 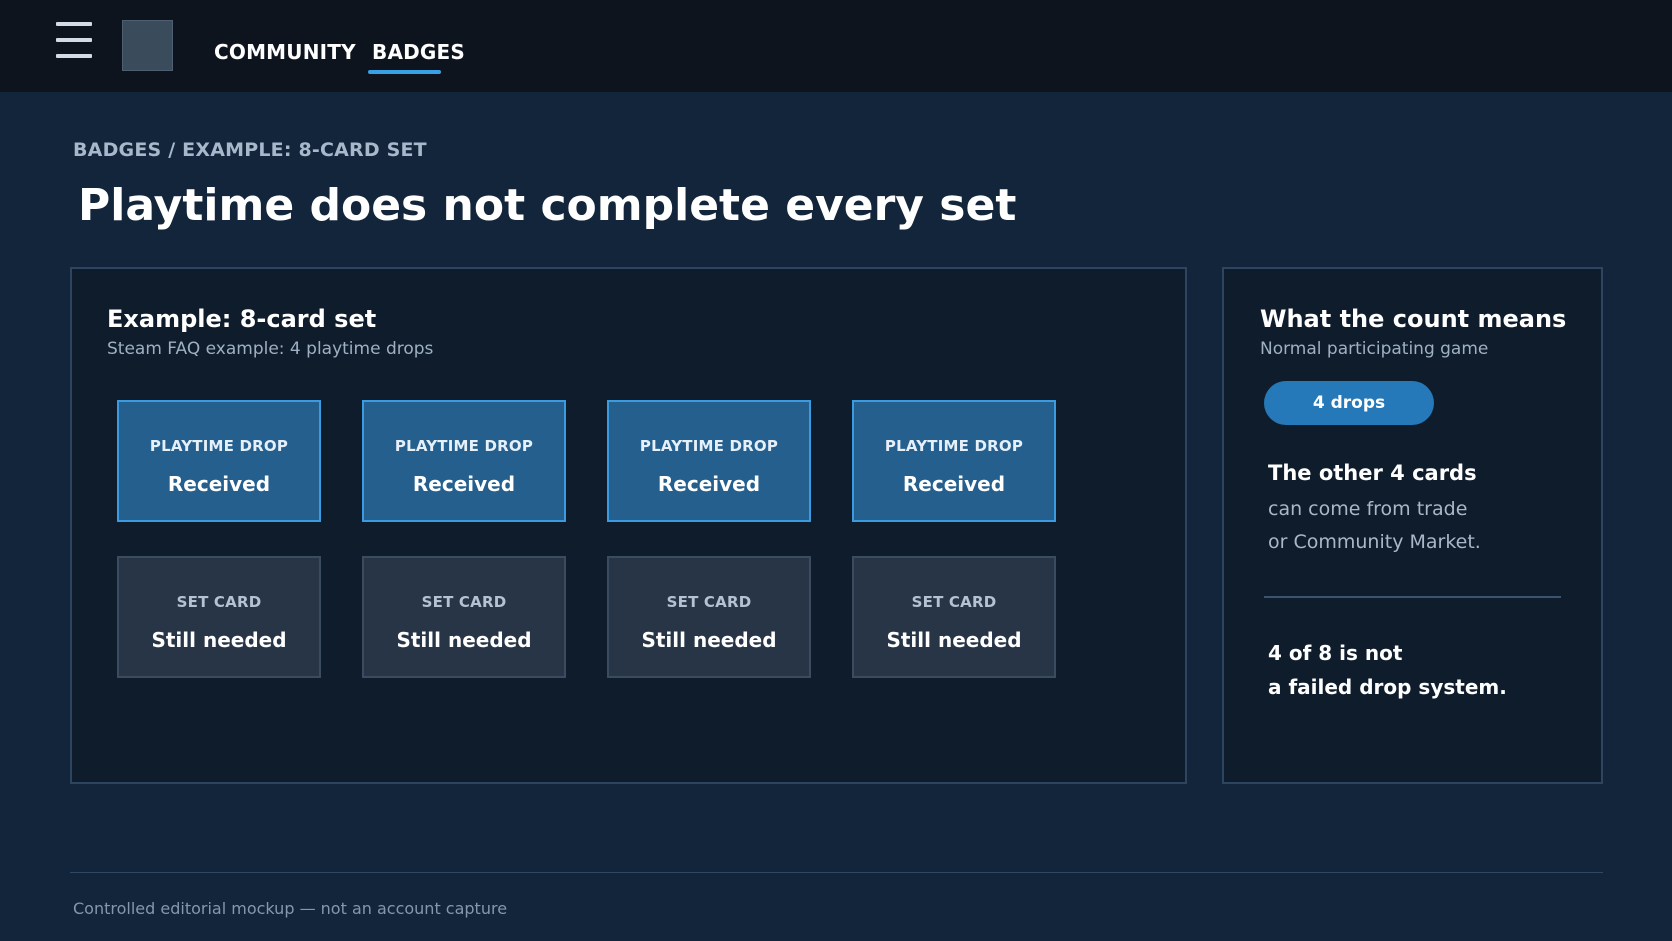 What do you see at coordinates (836, 46) in the screenshot?
I see `top-nav-bar: COMMUNITY BADGES` at bounding box center [836, 46].